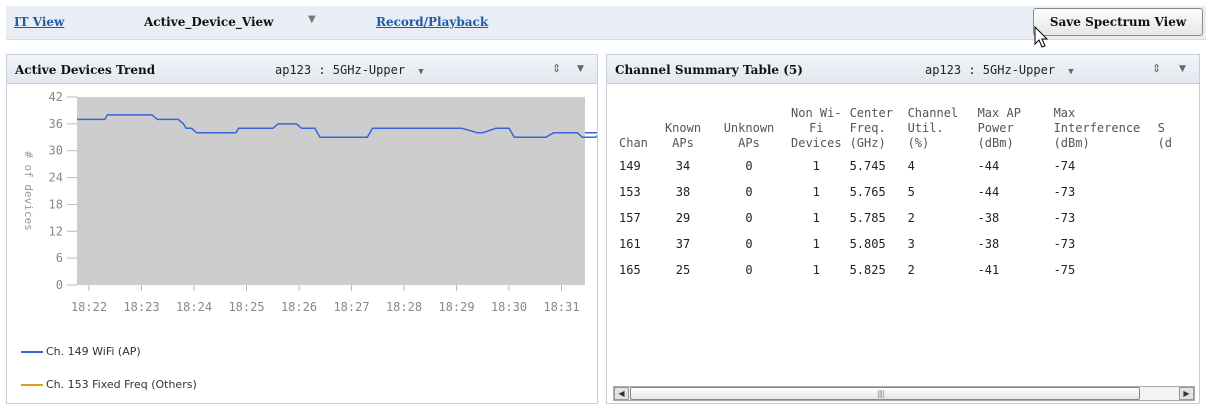  Describe the element at coordinates (899, 244) in the screenshot. I see `table-row: 161 37 0 1 5.805 3 -38 -73` at that location.